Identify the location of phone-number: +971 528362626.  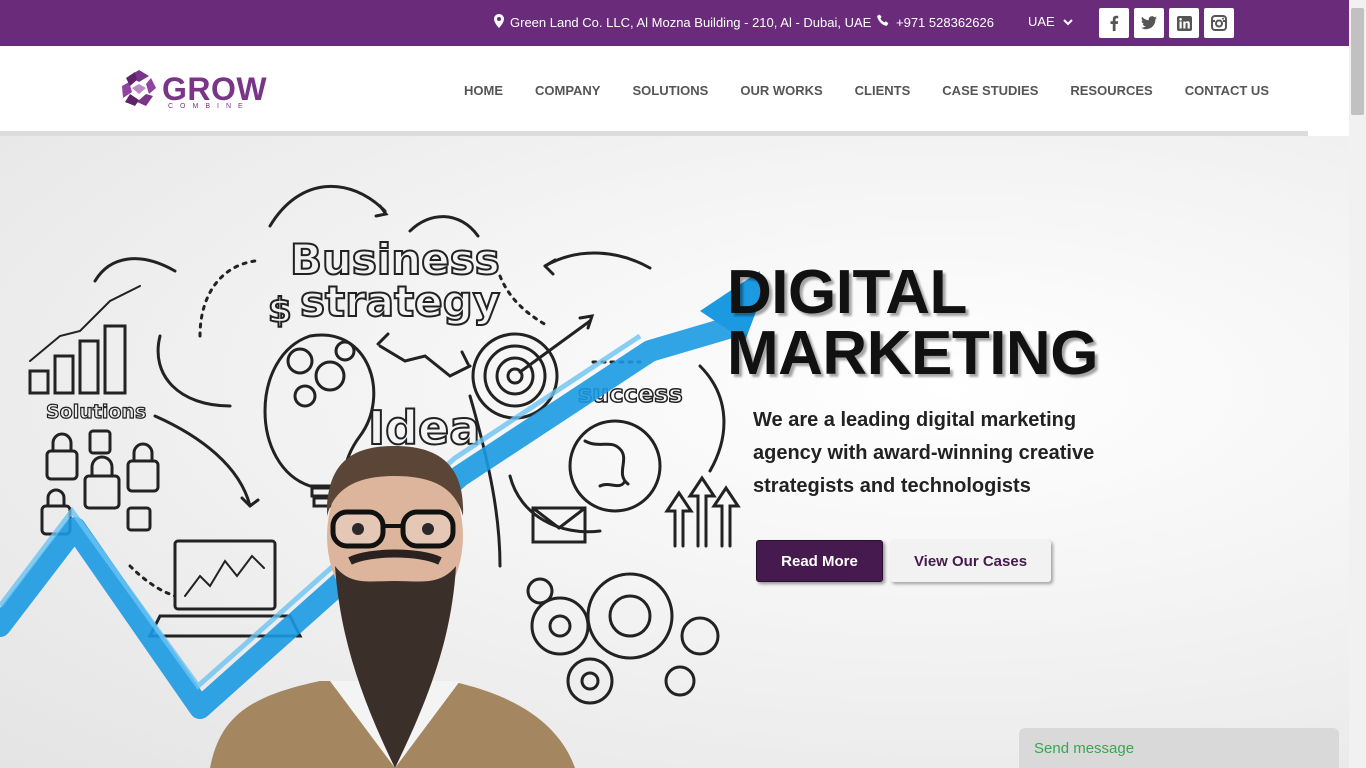
(945, 22).